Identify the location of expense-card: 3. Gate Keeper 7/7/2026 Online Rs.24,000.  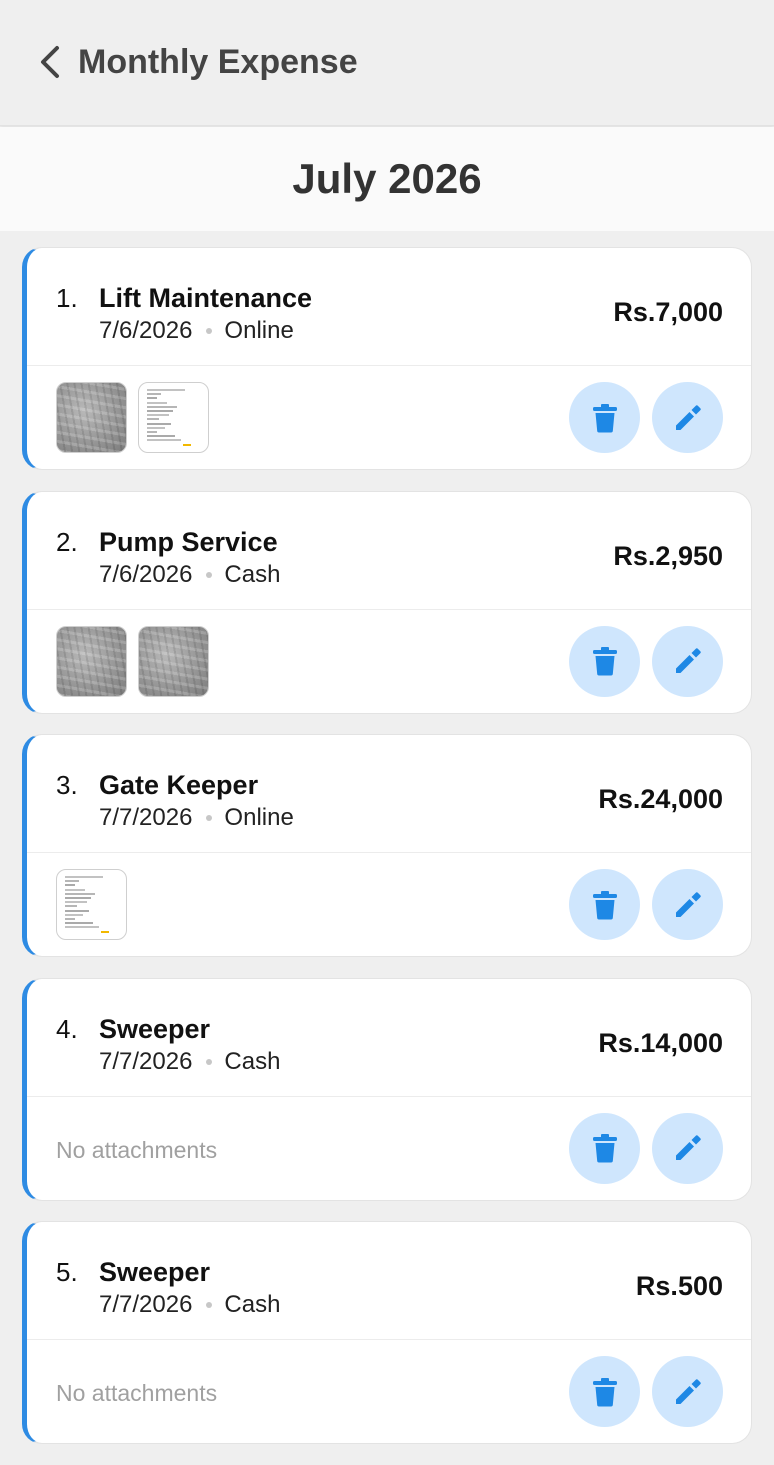
(387, 845).